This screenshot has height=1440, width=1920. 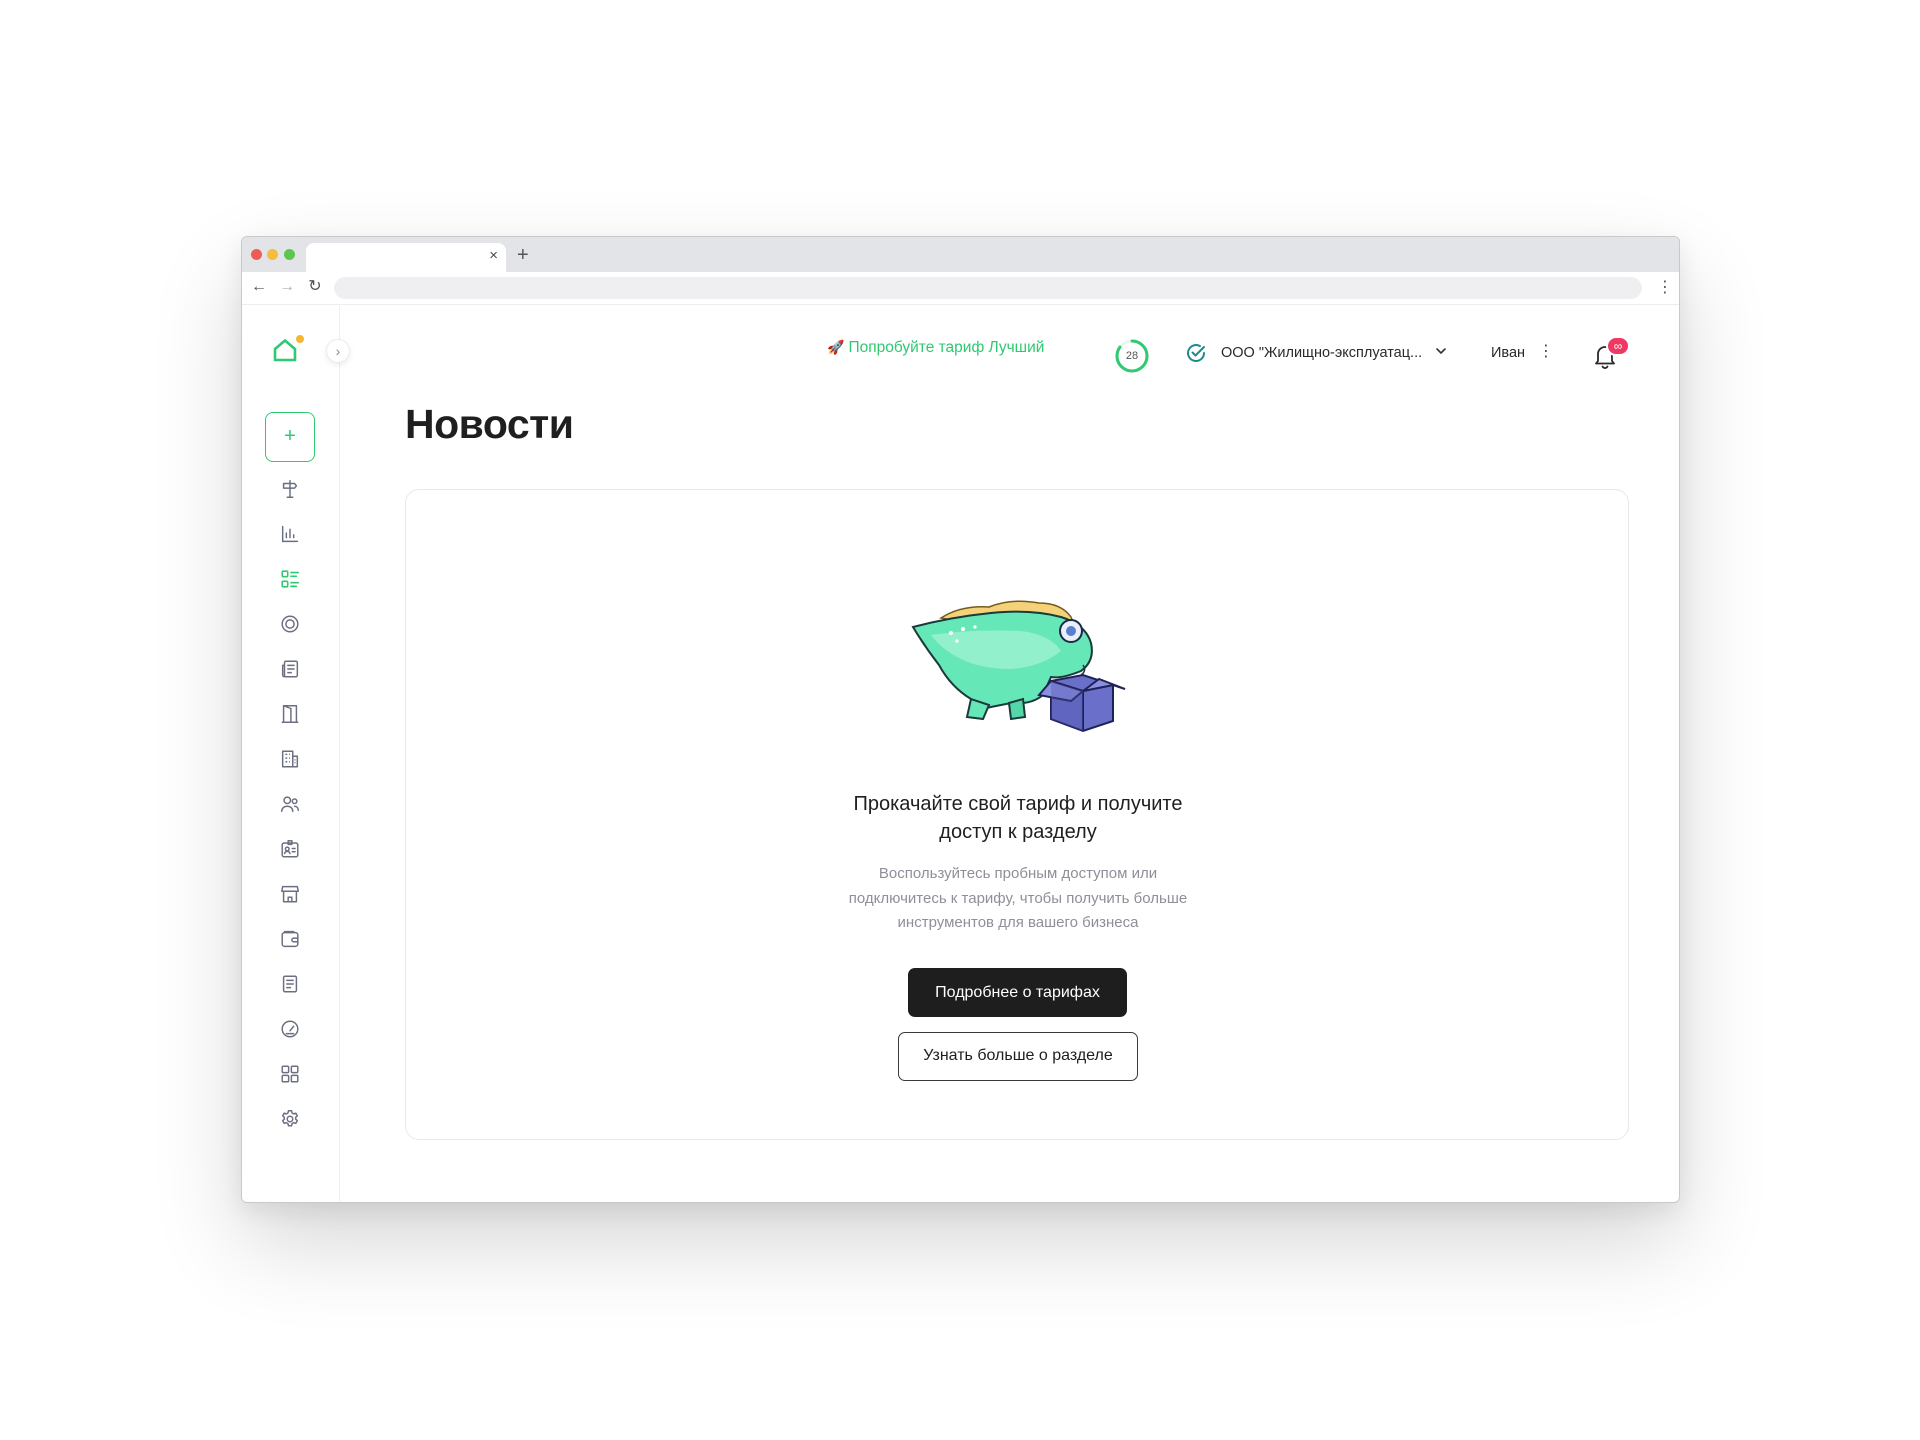 I want to click on tab-close-icon: ×, so click(x=493, y=256).